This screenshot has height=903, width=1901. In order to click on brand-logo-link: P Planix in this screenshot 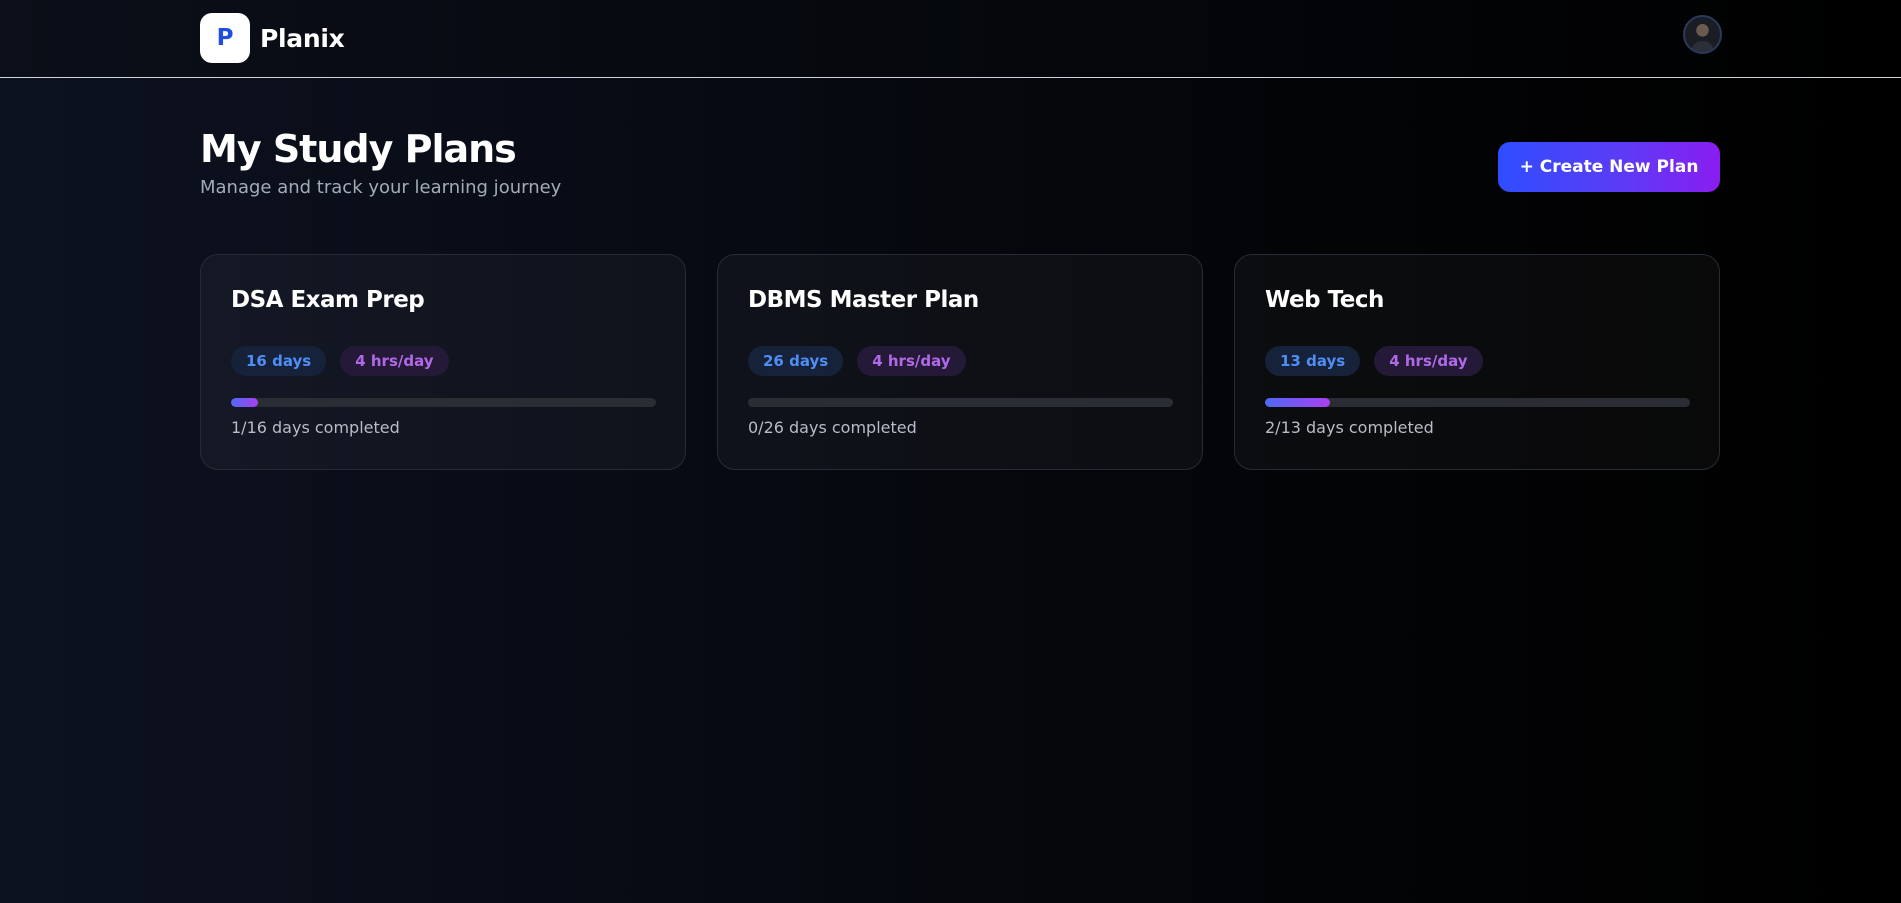, I will do `click(272, 38)`.